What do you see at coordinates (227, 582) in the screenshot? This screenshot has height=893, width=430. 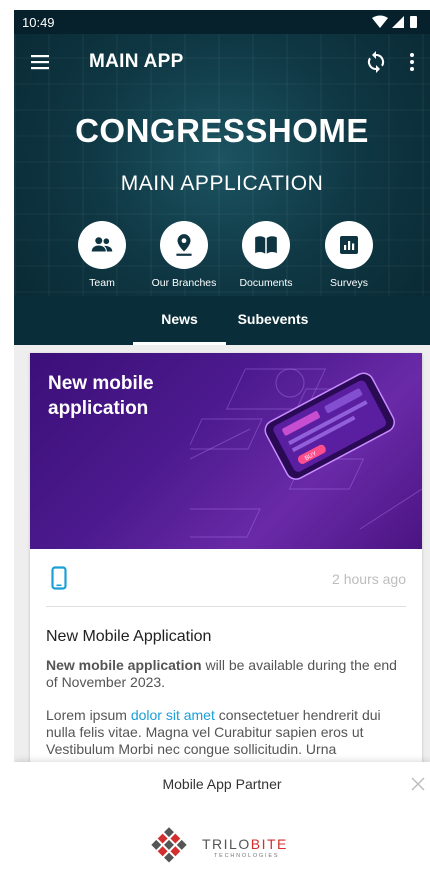 I see `post-meta: 2 hours ago` at bounding box center [227, 582].